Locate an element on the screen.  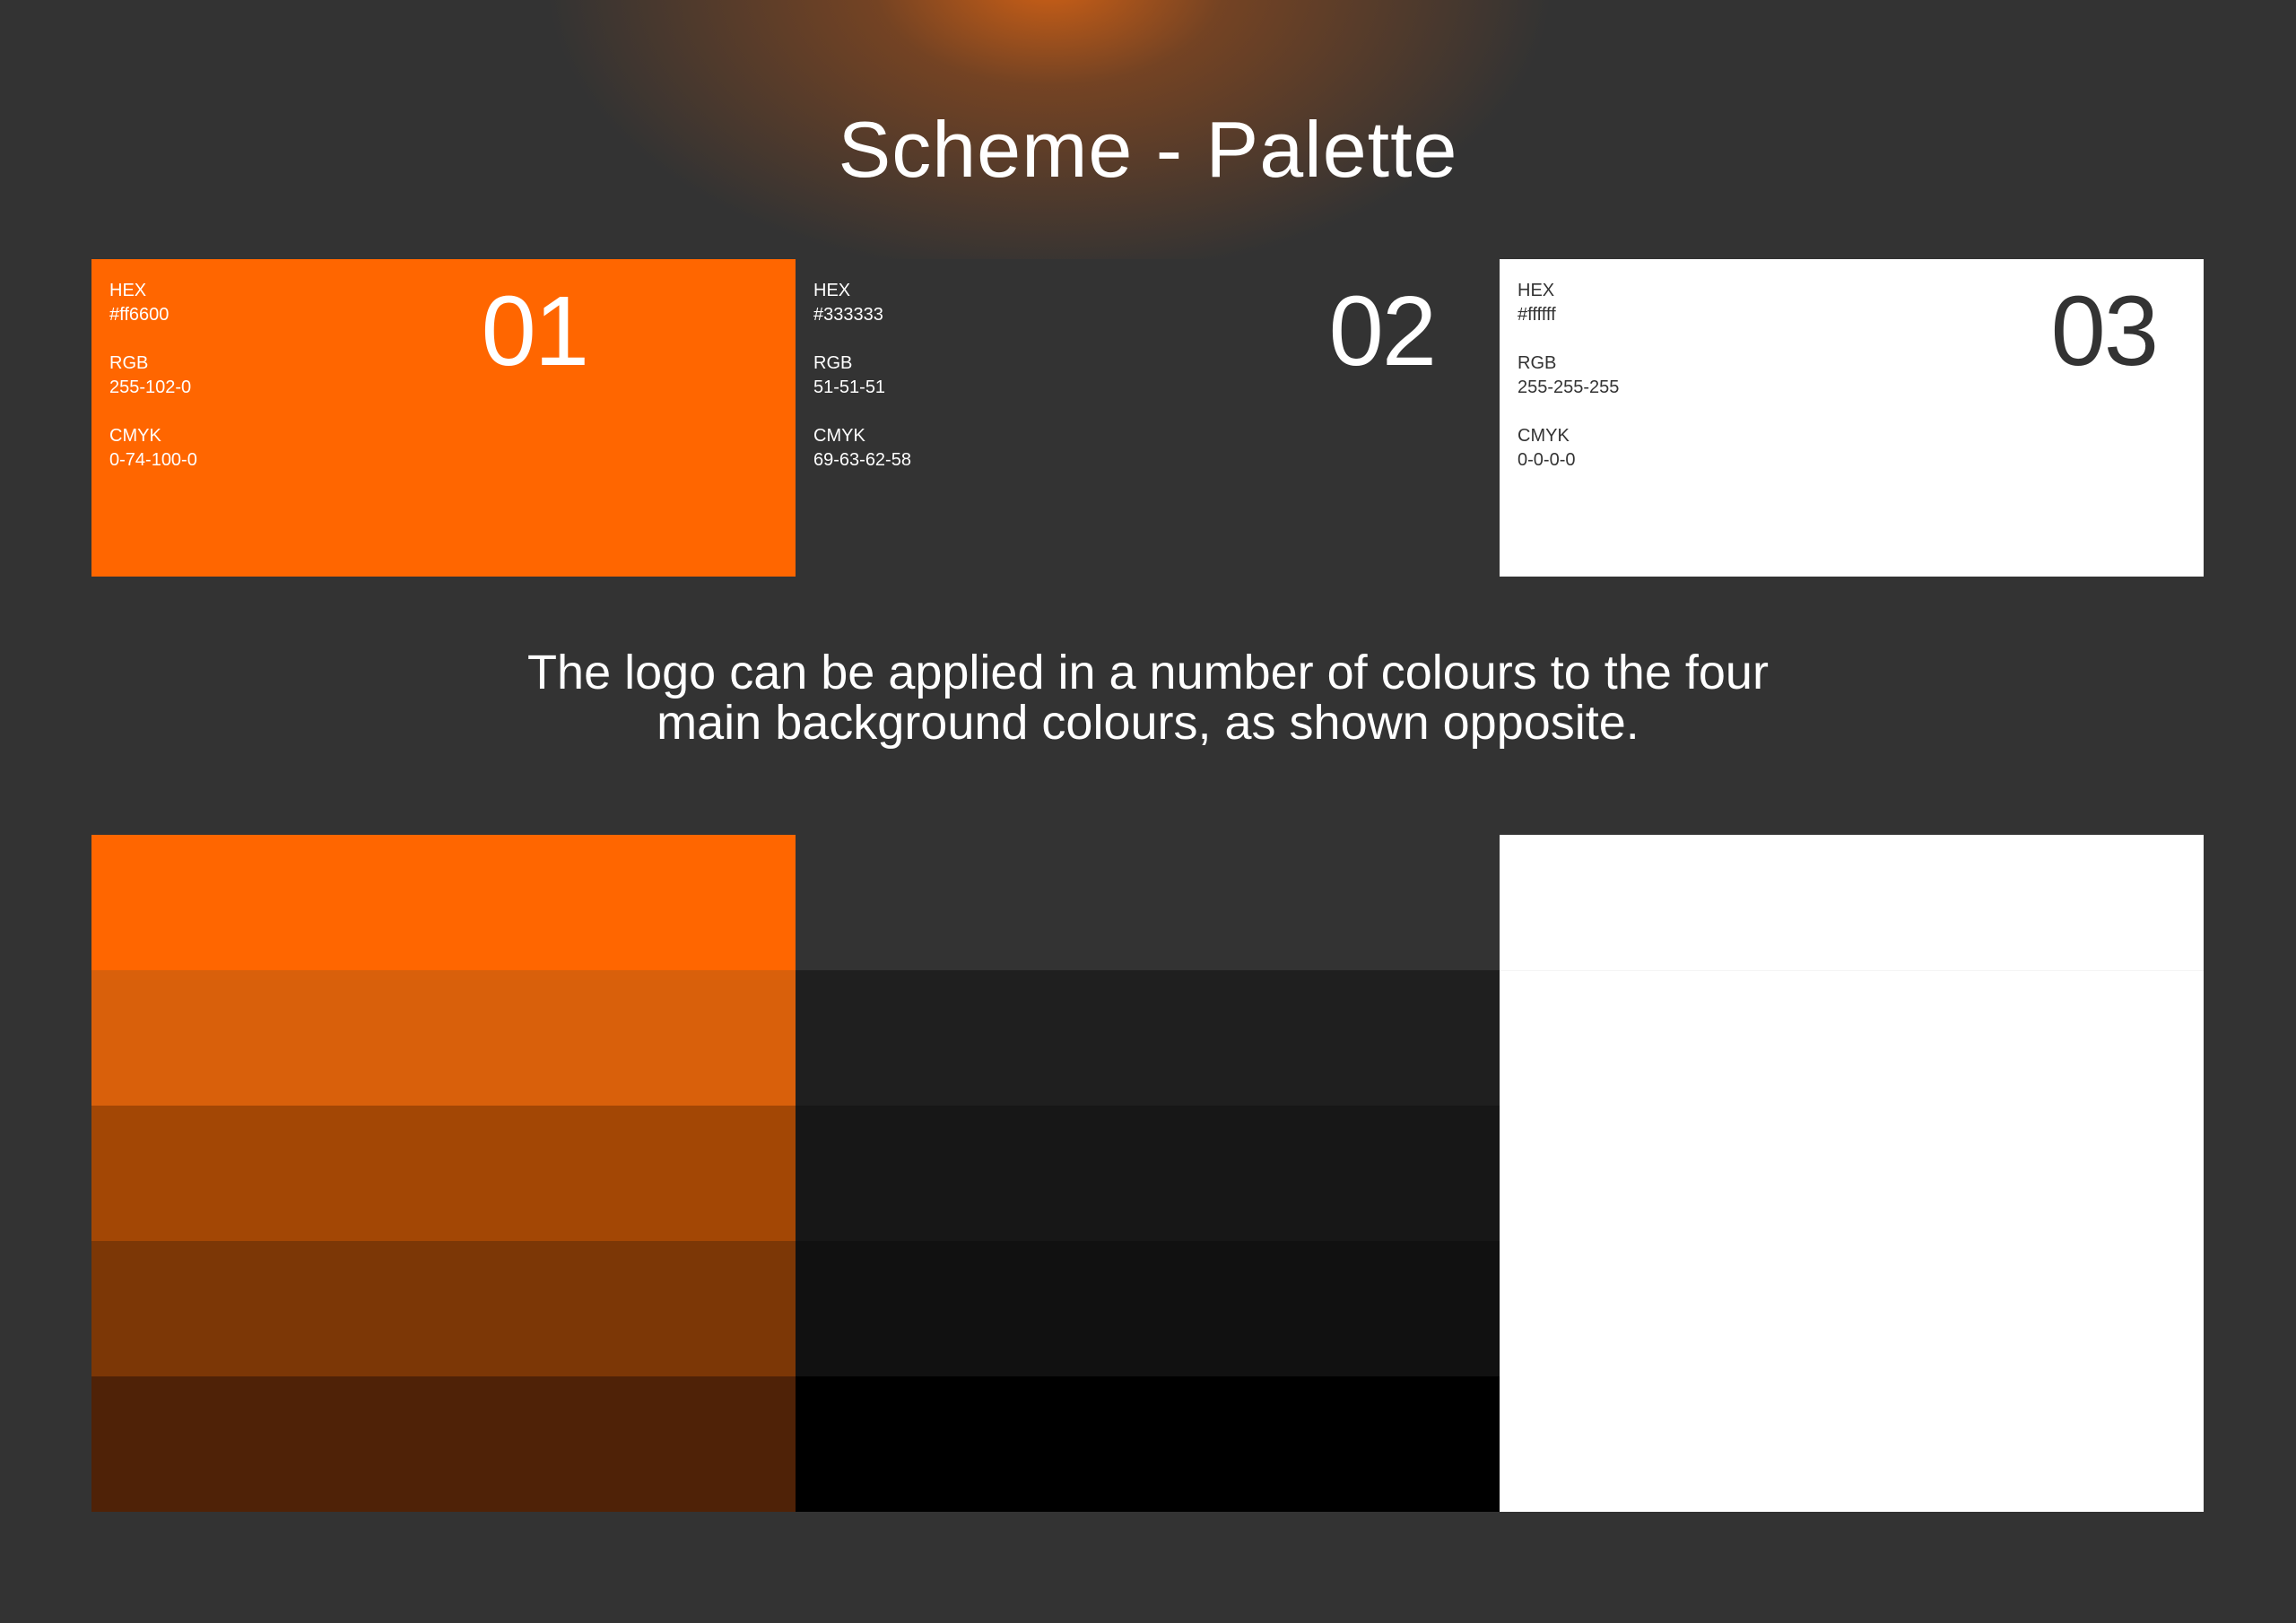
cmyk-value: 69-63-62-58 is located at coordinates (862, 460).